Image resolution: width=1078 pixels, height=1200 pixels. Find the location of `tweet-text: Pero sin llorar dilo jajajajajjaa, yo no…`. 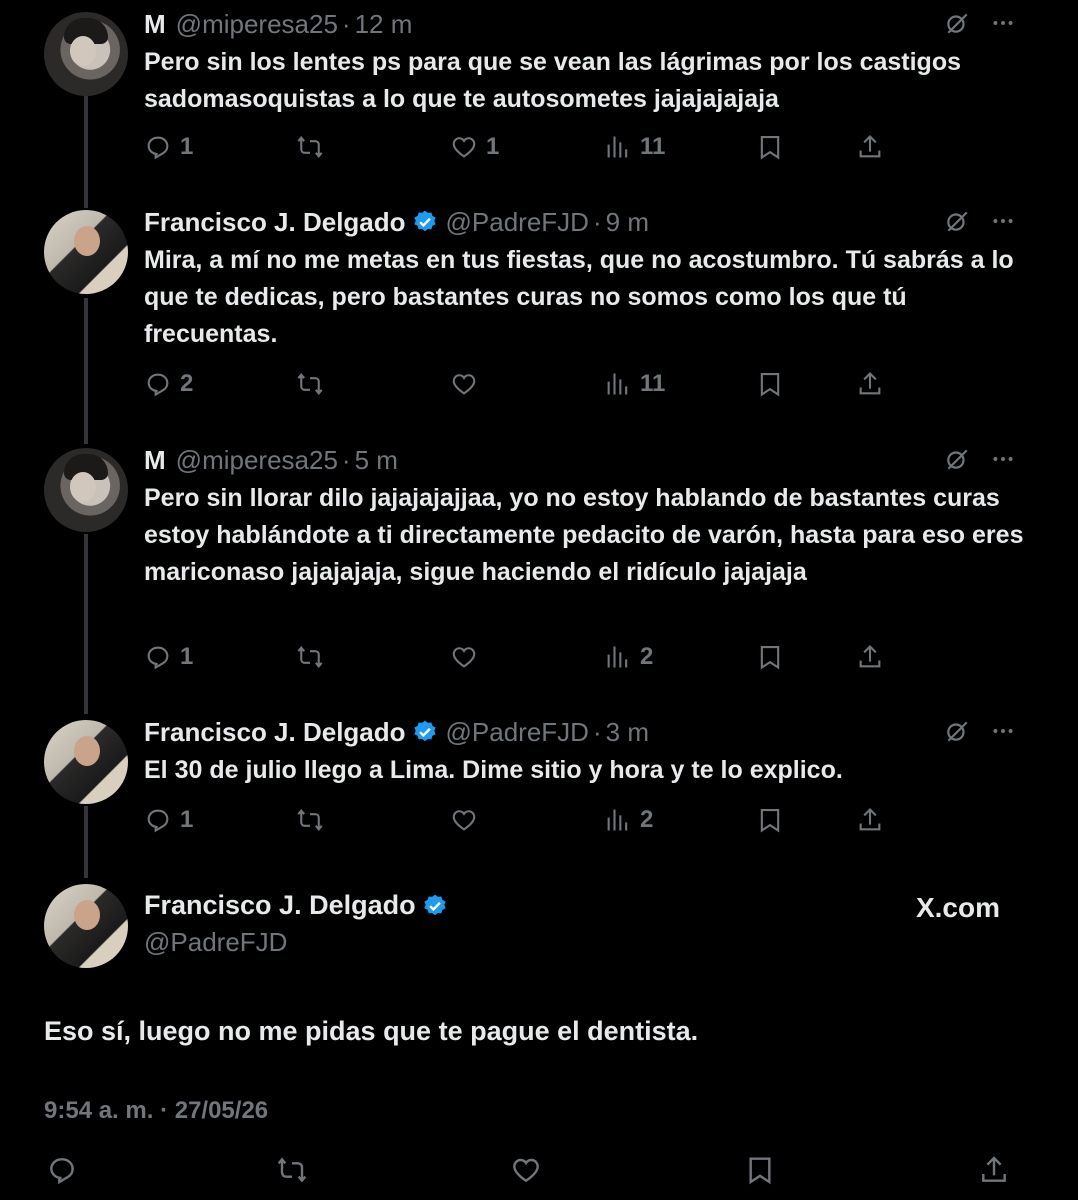

tweet-text: Pero sin llorar dilo jajajajajjaa, yo no… is located at coordinates (584, 535).